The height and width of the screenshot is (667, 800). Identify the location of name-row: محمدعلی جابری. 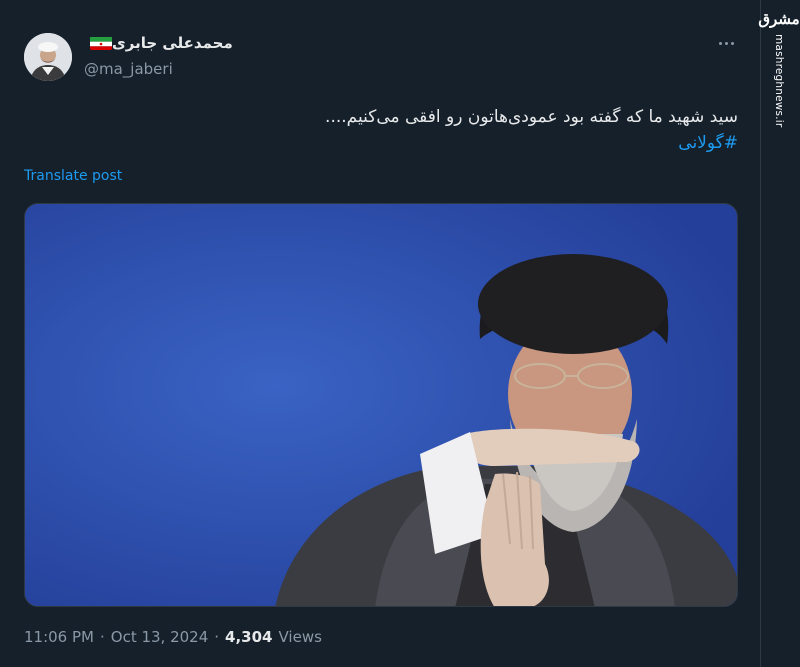
(158, 43).